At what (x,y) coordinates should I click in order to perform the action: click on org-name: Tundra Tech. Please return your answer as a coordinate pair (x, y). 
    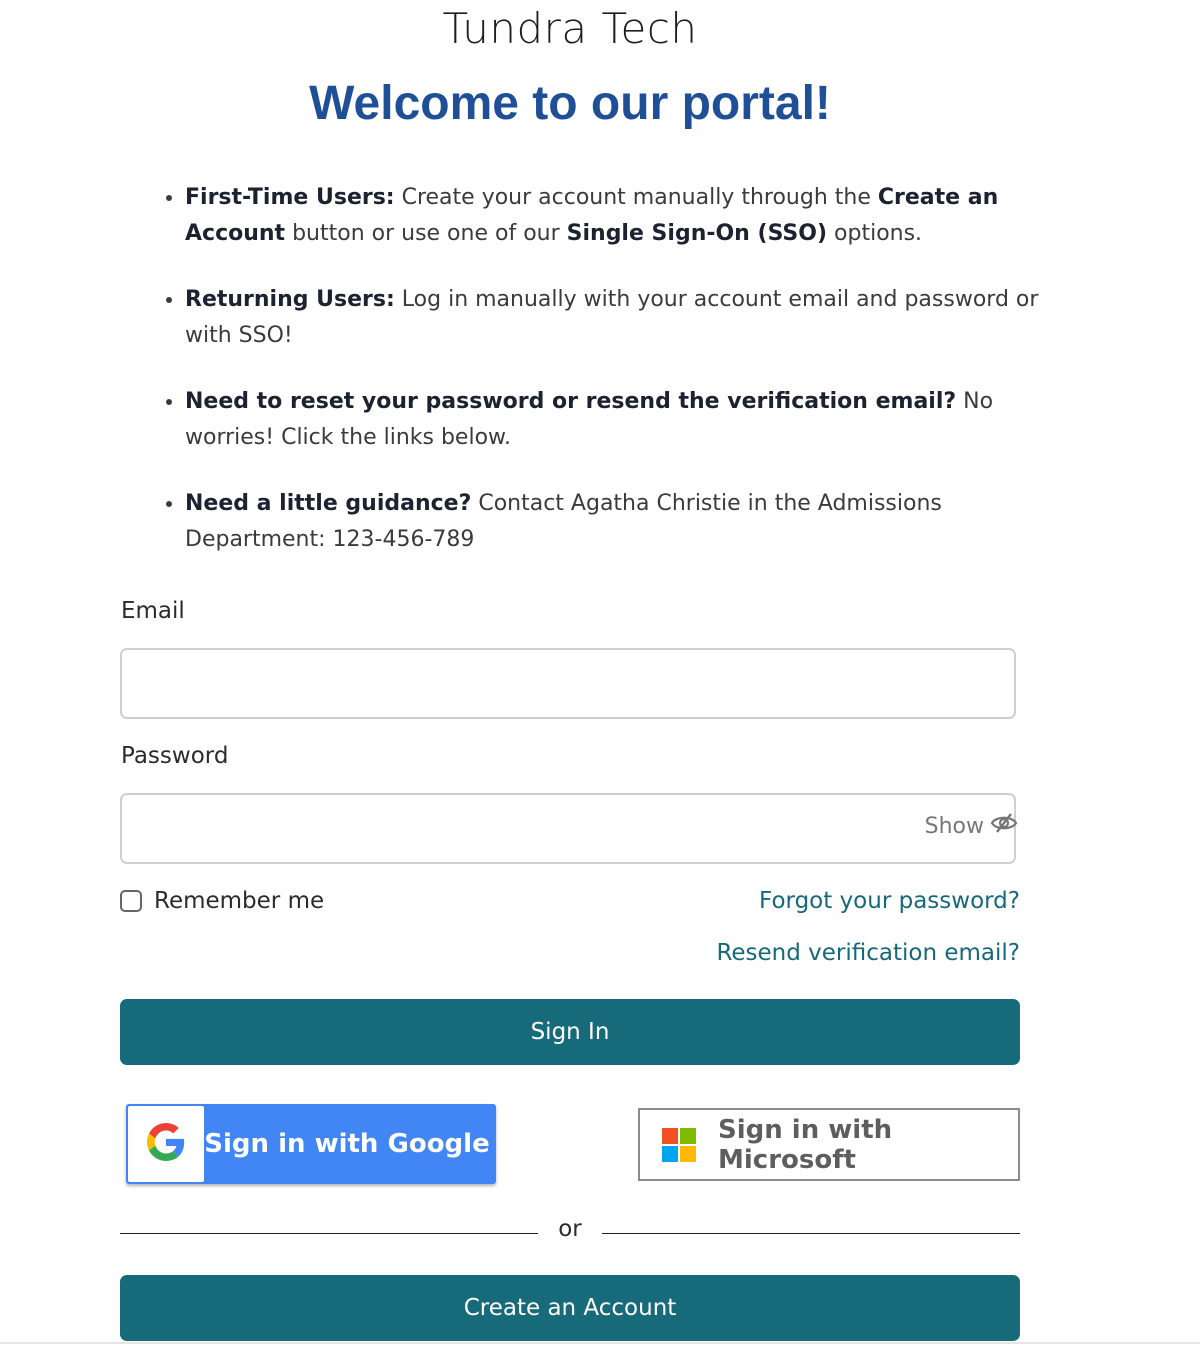
    Looking at the image, I should click on (570, 28).